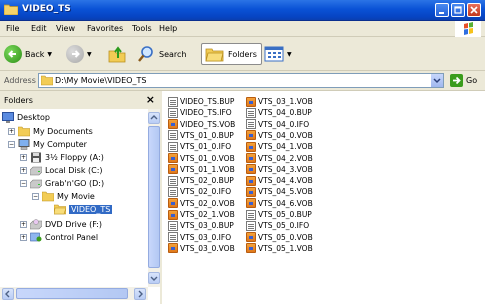 The image size is (485, 304). I want to click on go-button: Go, so click(463, 80).